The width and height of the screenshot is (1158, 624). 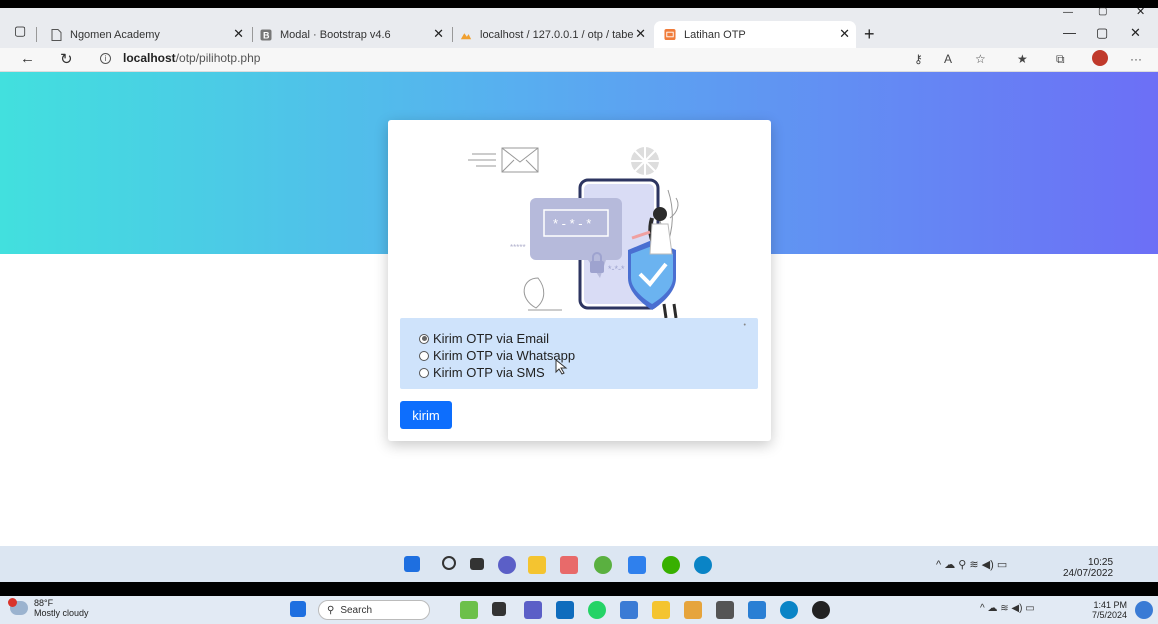 What do you see at coordinates (715, 34) in the screenshot?
I see `tab-label: Latihan OTP` at bounding box center [715, 34].